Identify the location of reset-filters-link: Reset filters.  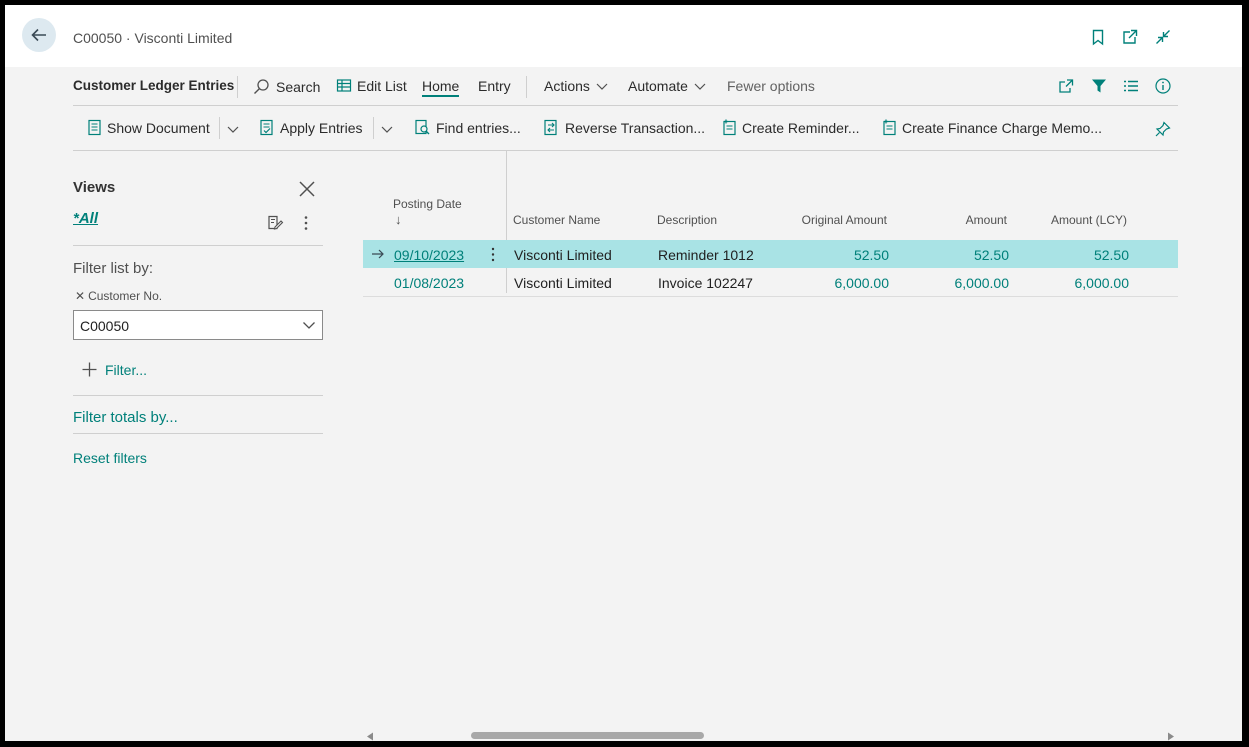
(110, 458).